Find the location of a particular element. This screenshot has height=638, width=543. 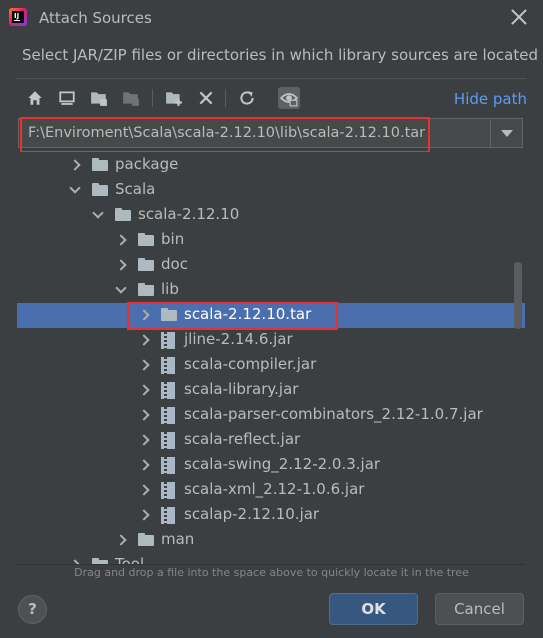

tree-row-label: doc is located at coordinates (174, 264).